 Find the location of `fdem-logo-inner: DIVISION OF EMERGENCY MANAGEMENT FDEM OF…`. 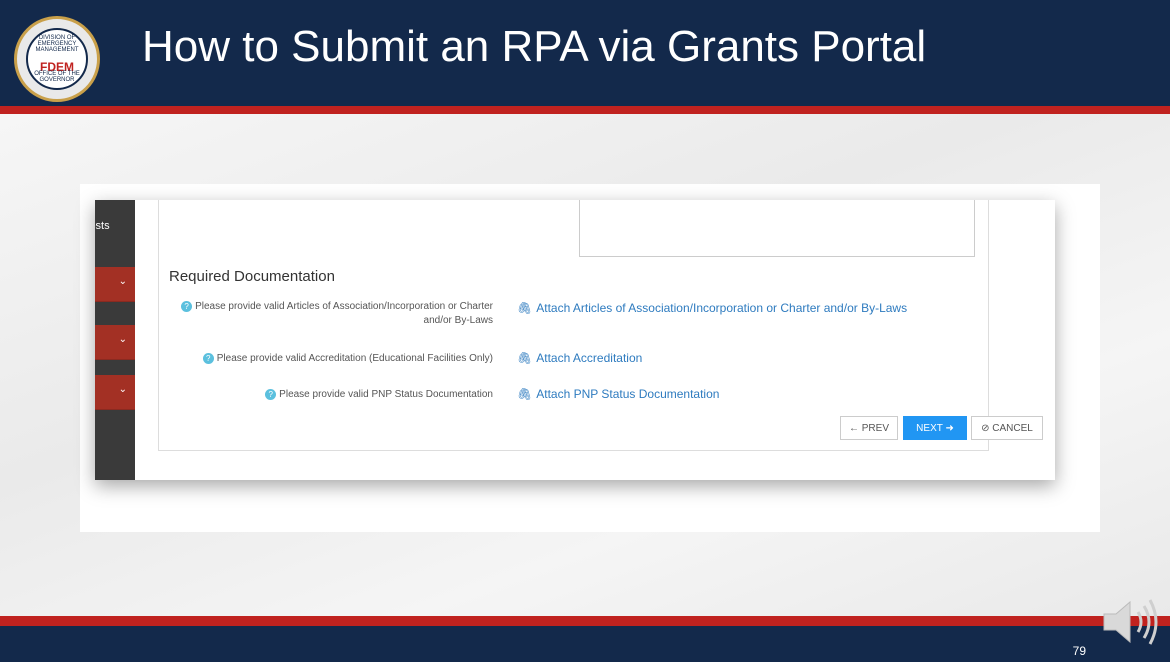

fdem-logo-inner: DIVISION OF EMERGENCY MANAGEMENT FDEM OF… is located at coordinates (57, 59).